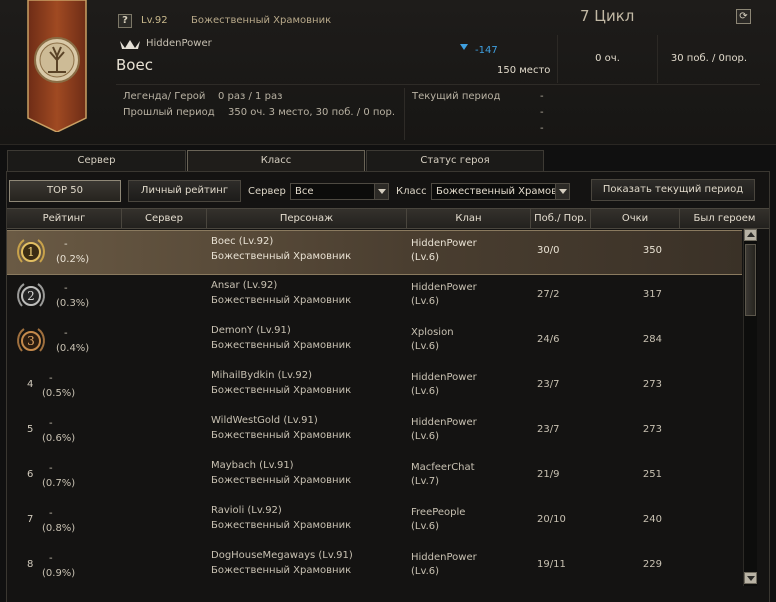  What do you see at coordinates (750, 578) in the screenshot?
I see `scroll-down-icon` at bounding box center [750, 578].